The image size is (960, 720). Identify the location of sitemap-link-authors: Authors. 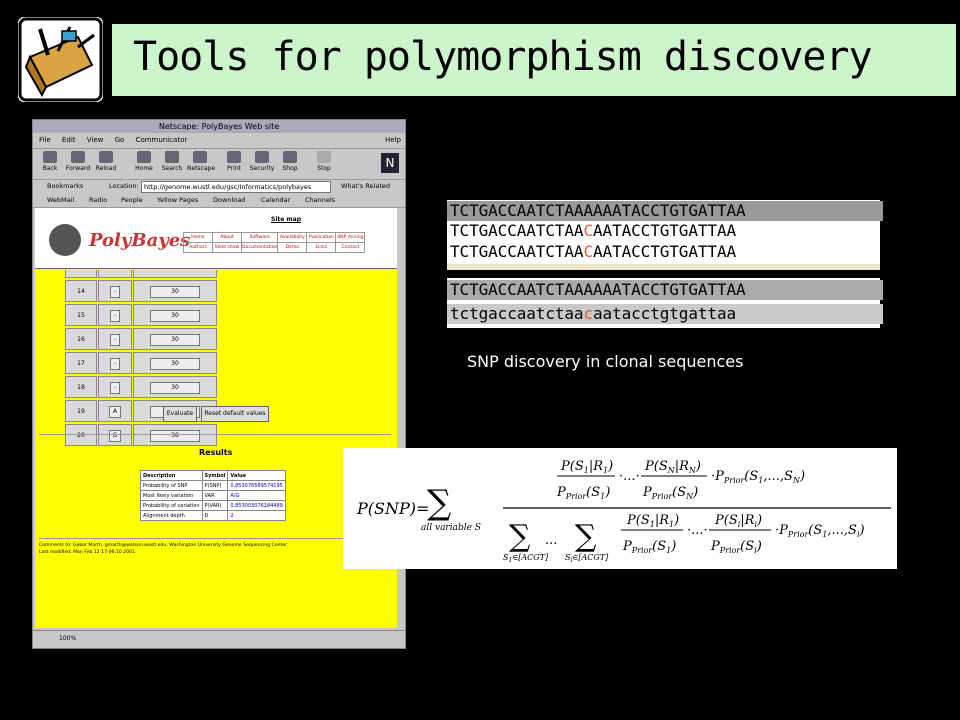
(198, 247).